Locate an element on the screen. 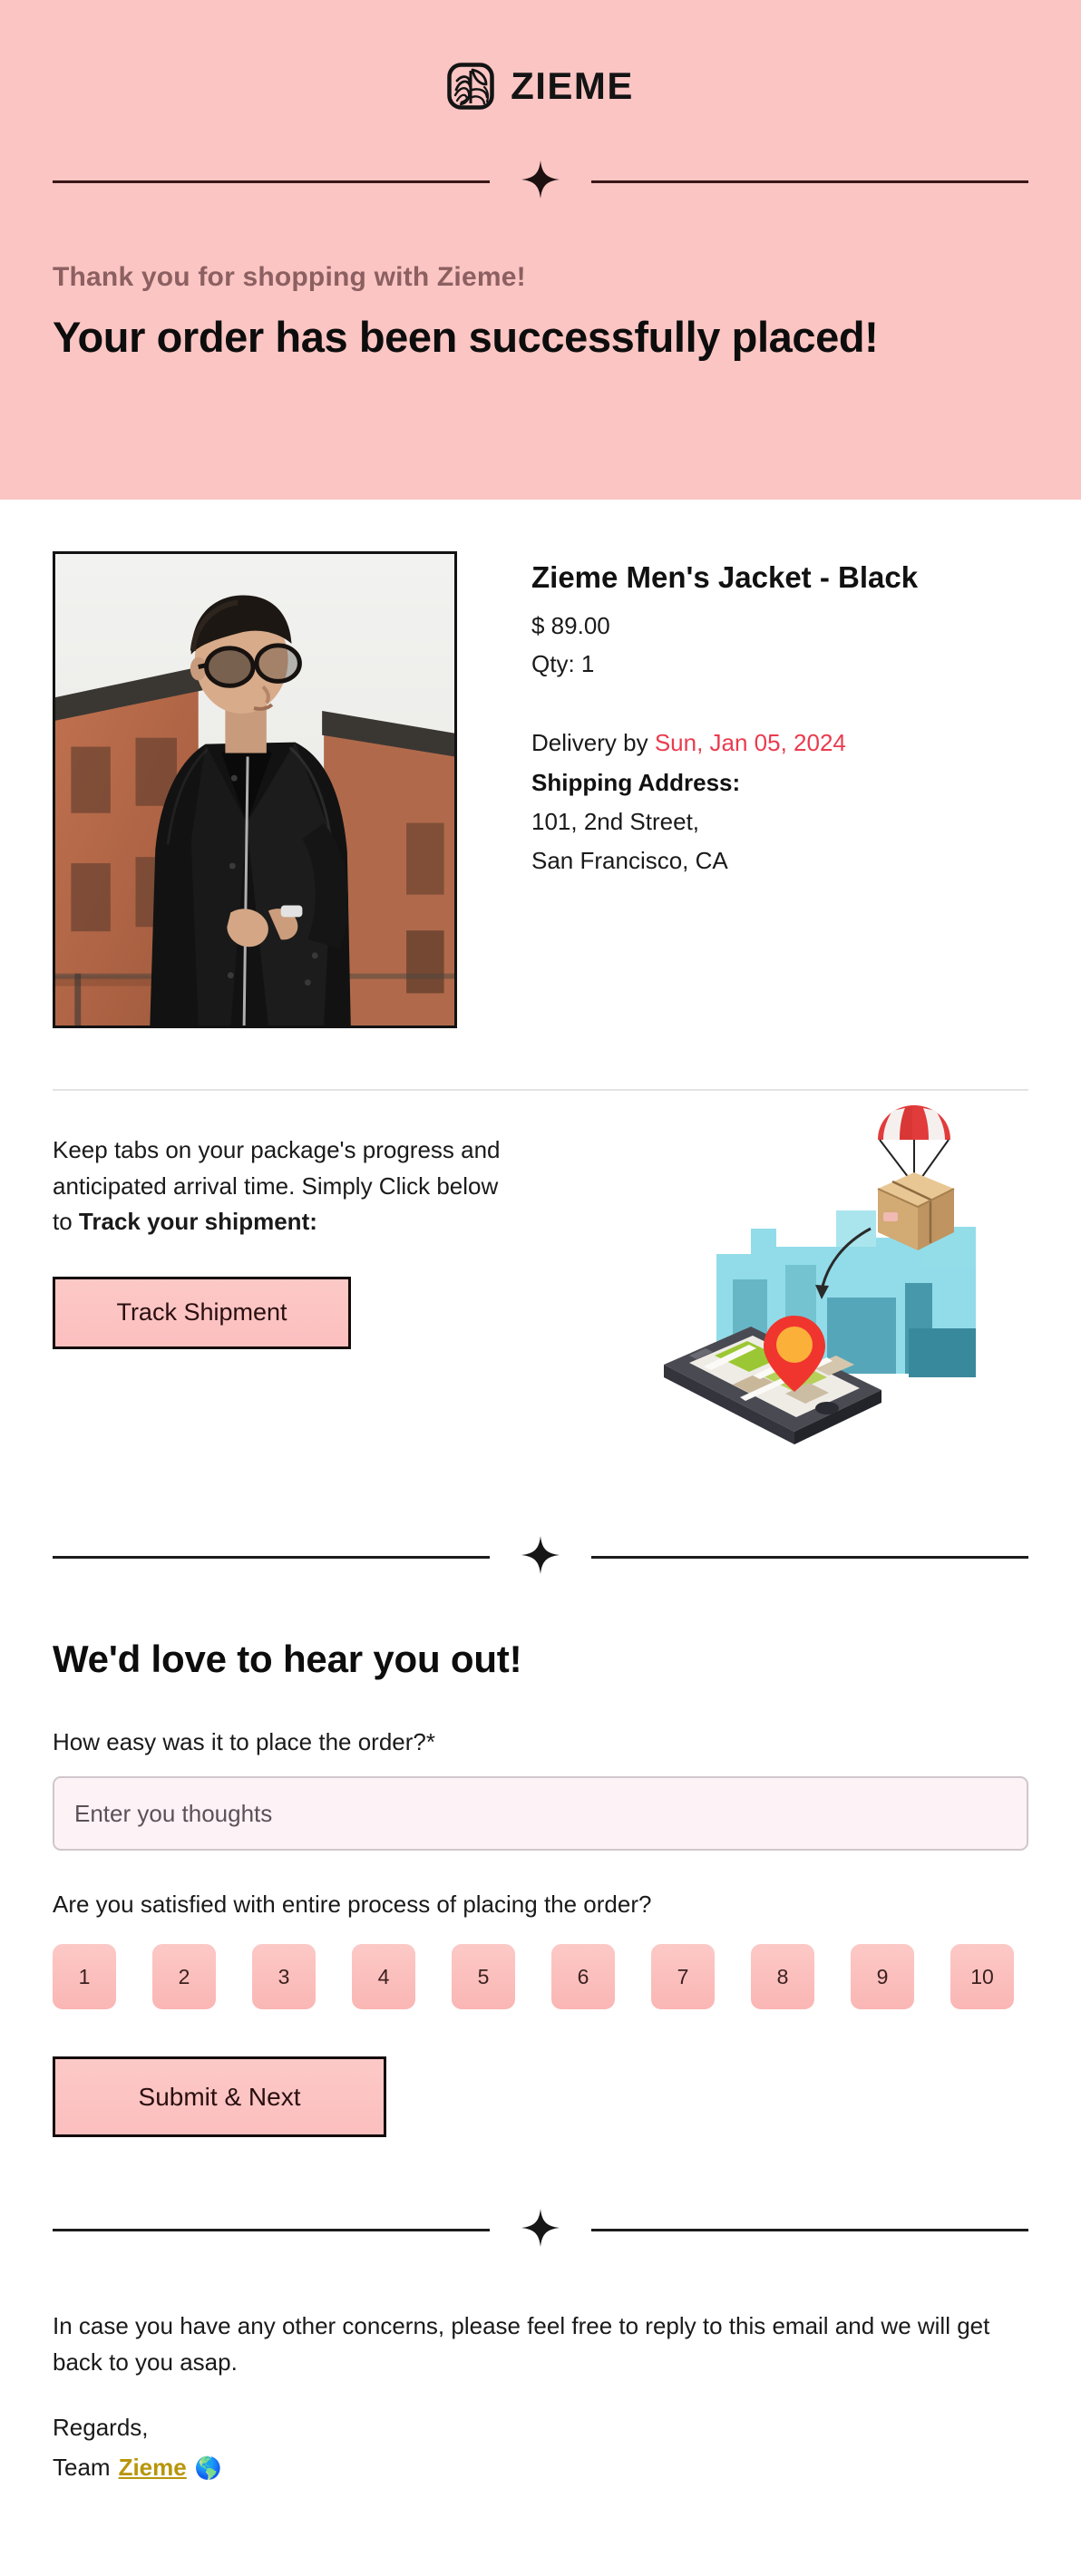 The image size is (1081, 2576). product-price: $ 89.00 is located at coordinates (570, 626).